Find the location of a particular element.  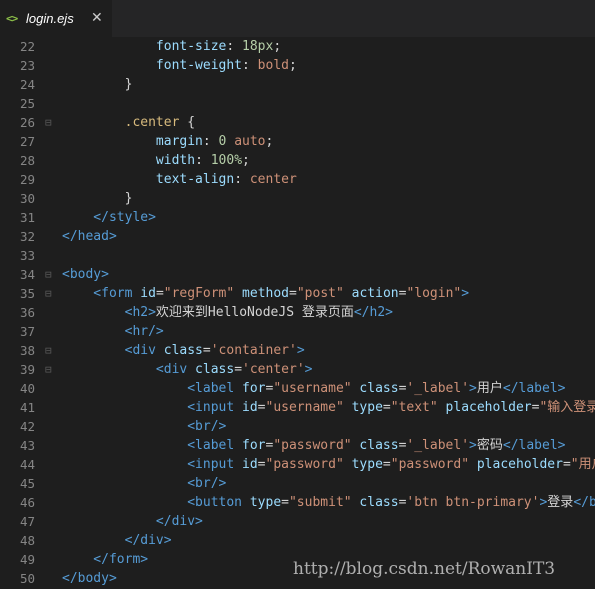

code-line: 29 text-align: center is located at coordinates (297, 179).